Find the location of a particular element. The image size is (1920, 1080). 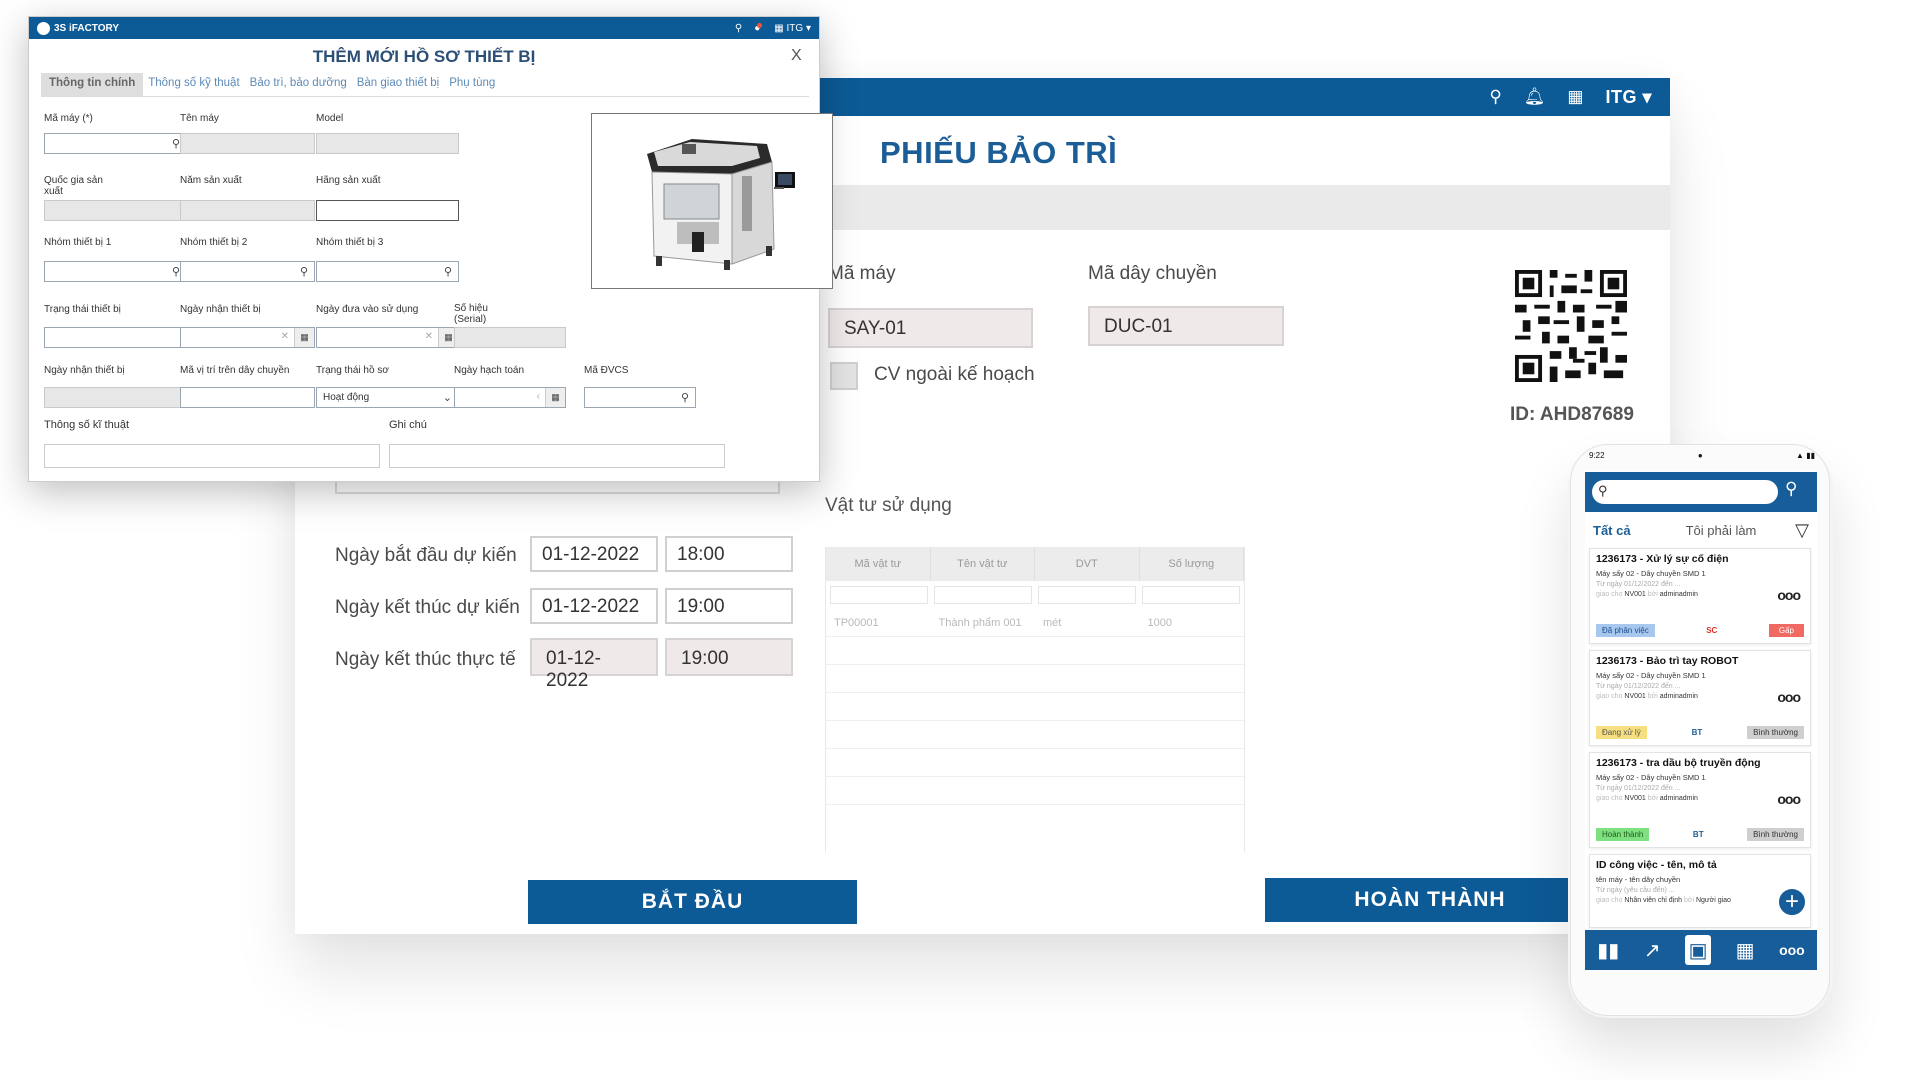

unit-code-field: ⚲ is located at coordinates (640, 397).